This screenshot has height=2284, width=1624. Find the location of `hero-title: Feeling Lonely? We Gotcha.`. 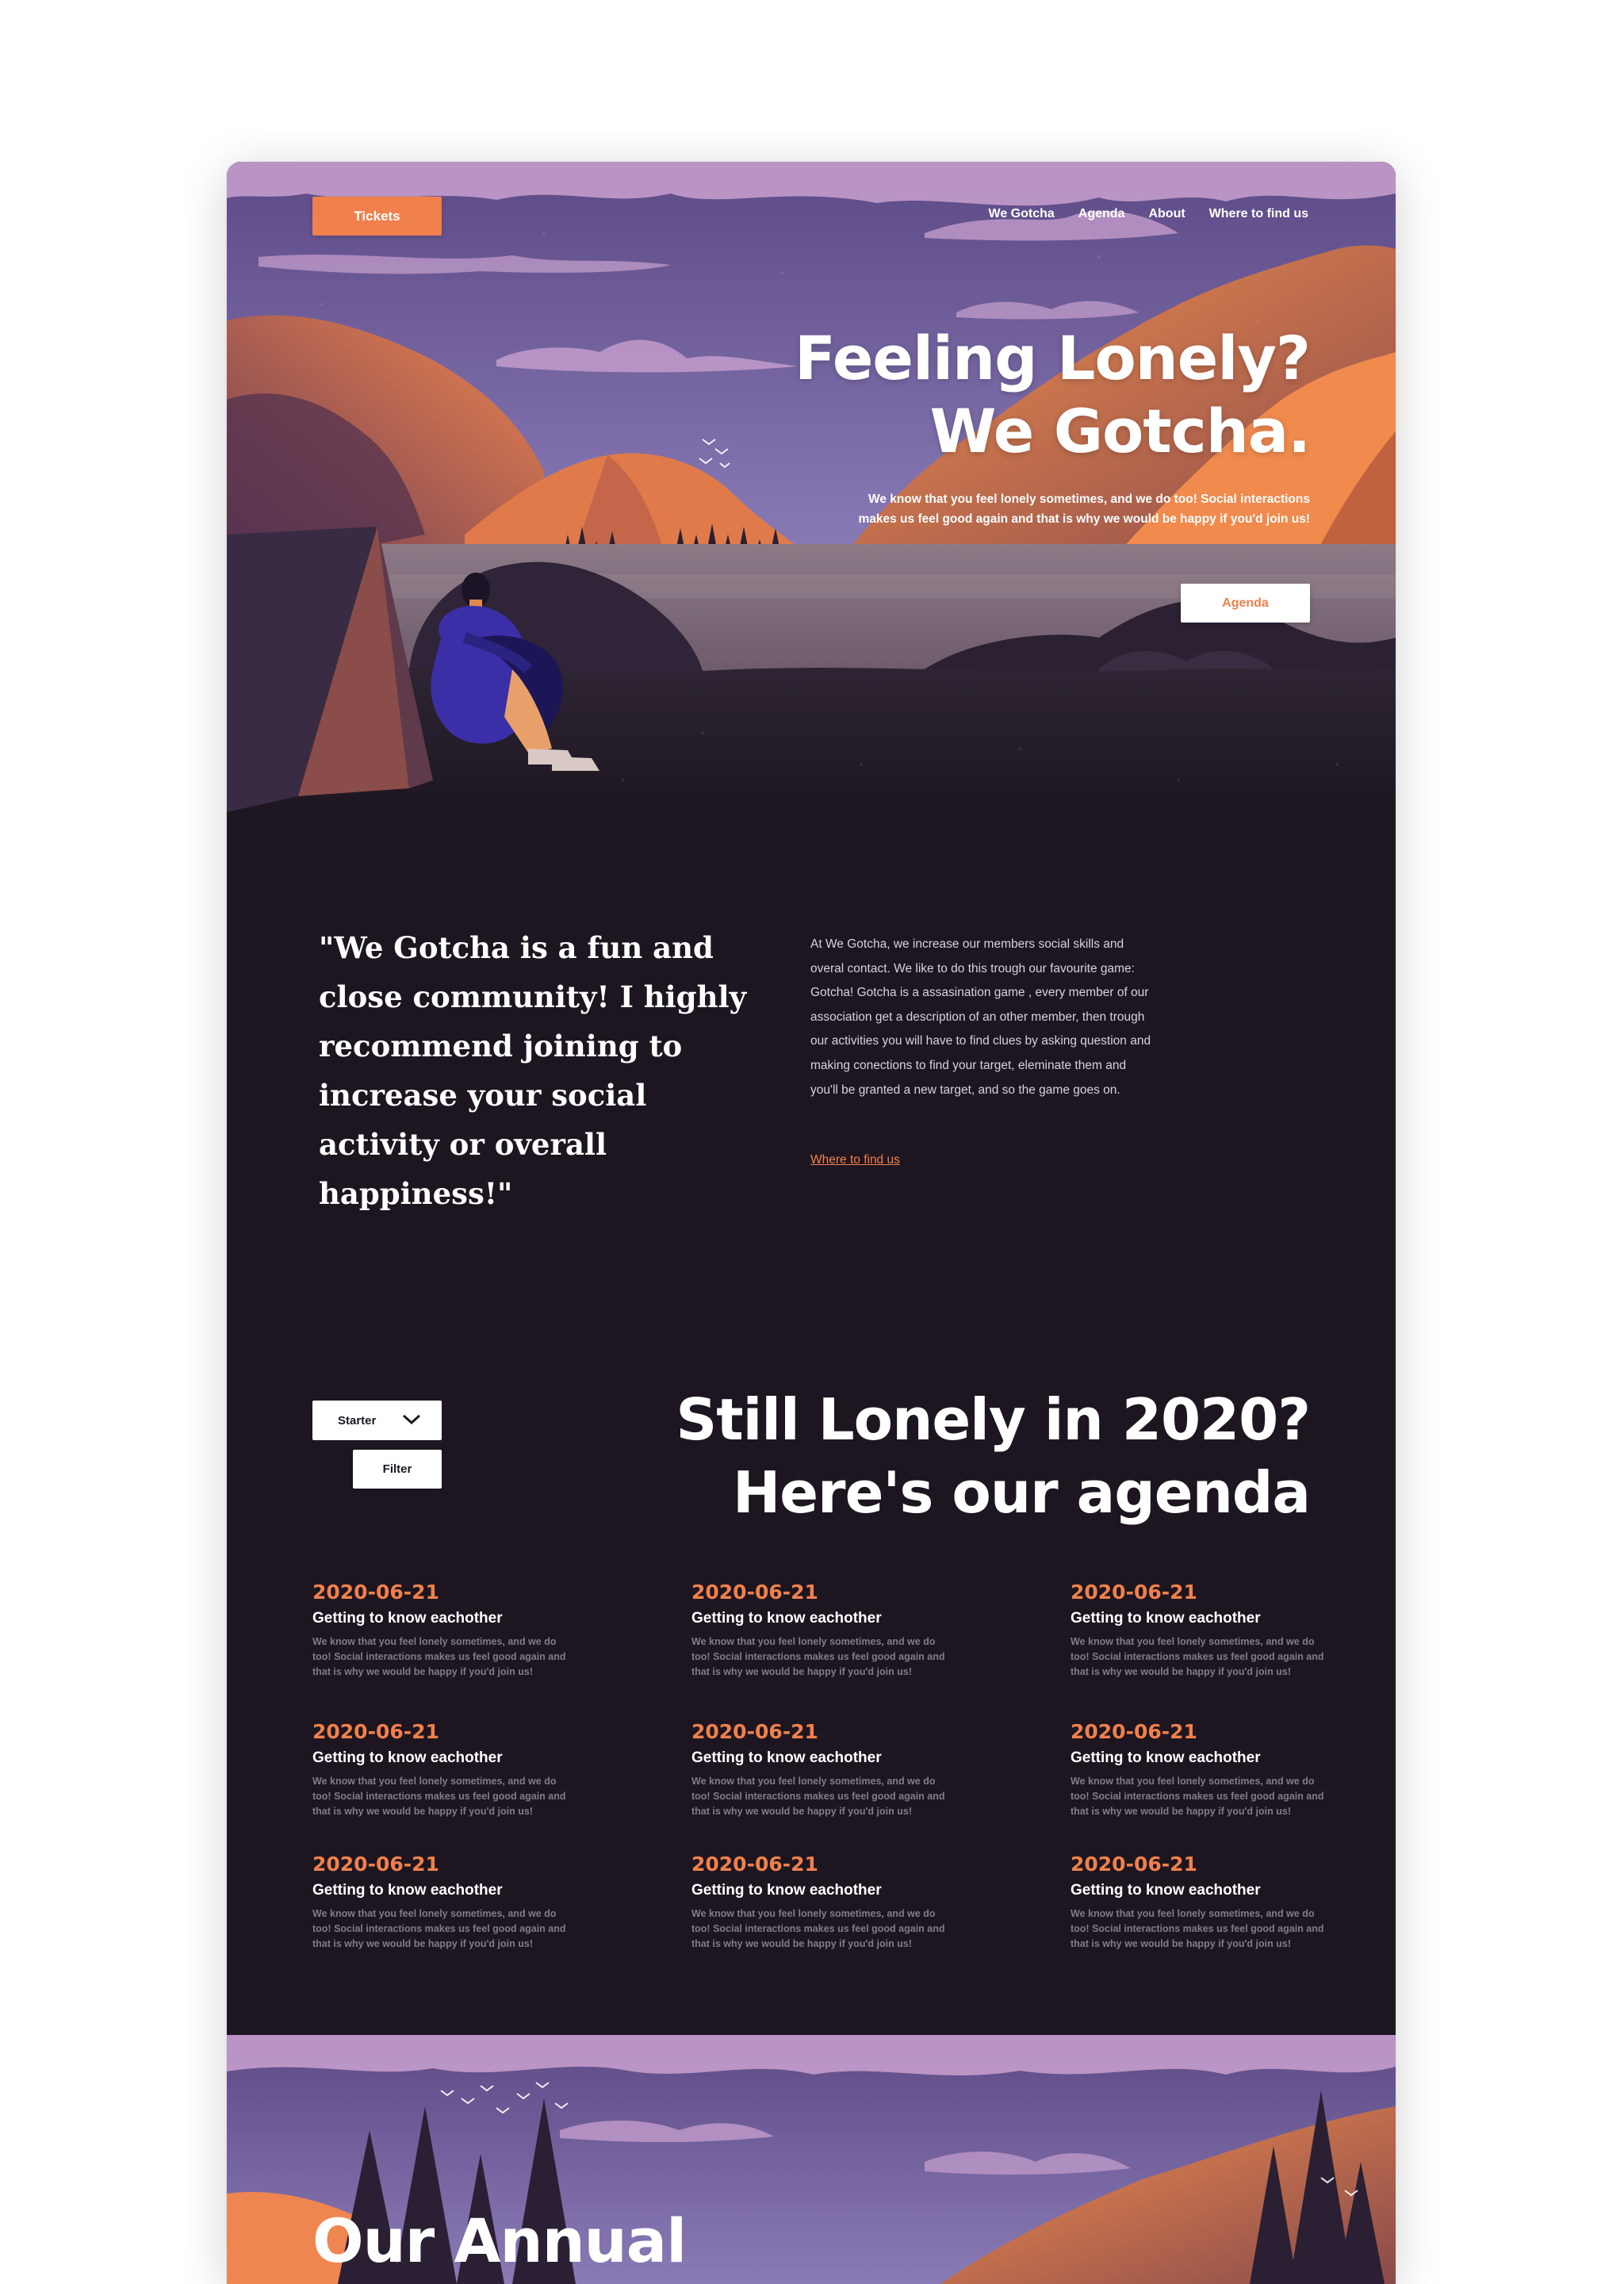

hero-title: Feeling Lonely? We Gotcha. is located at coordinates (1053, 395).